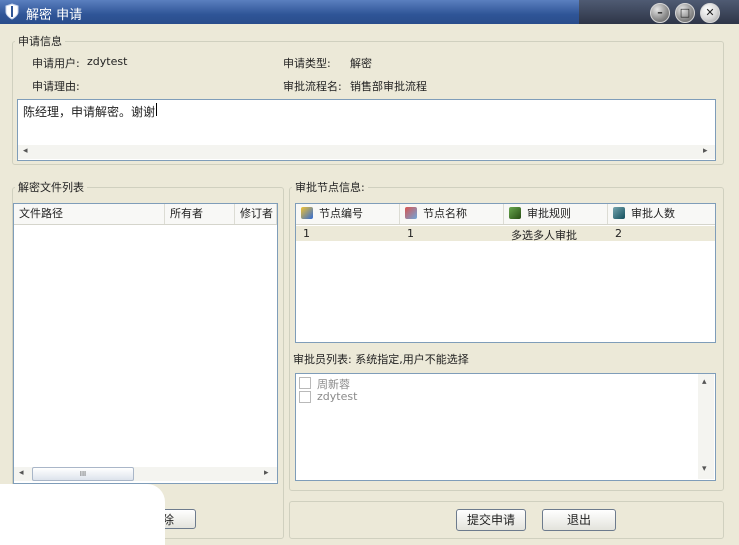  I want to click on reason-textarea: 陈经理，申请解密。谢谢 ◂ ▸, so click(366, 130).